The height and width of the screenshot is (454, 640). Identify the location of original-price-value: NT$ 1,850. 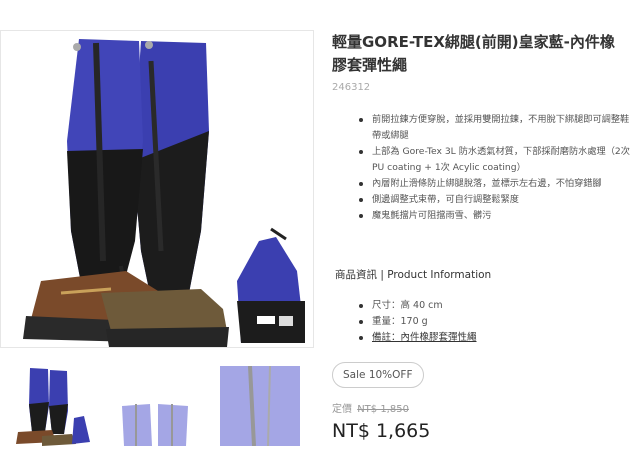
(383, 409).